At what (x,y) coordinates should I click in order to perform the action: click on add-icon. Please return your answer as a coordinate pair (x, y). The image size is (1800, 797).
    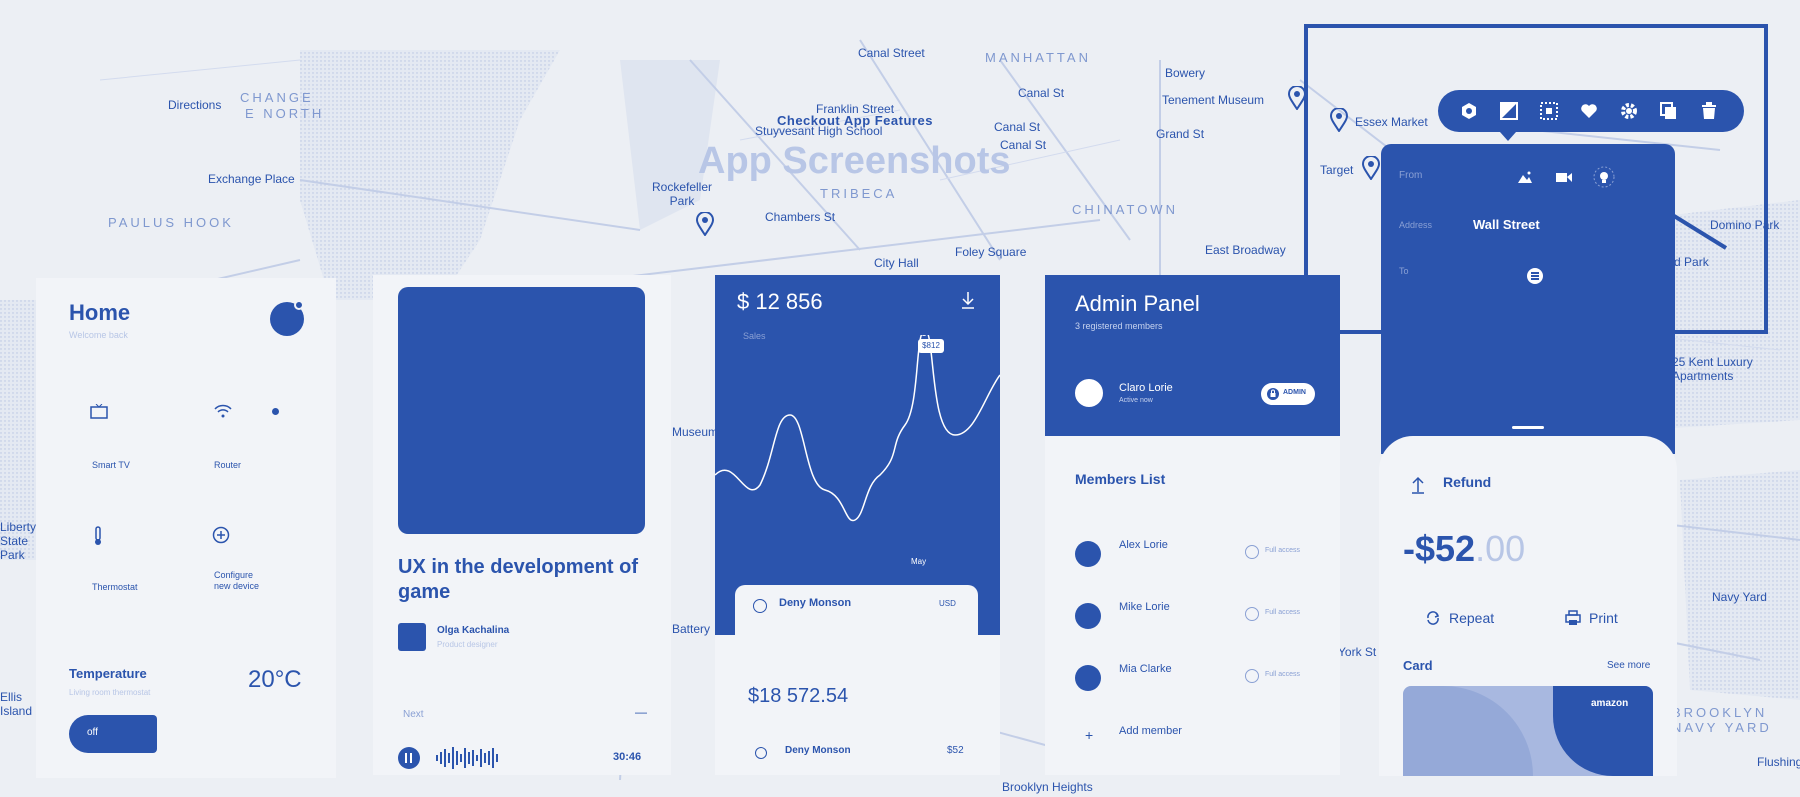
    Looking at the image, I should click on (221, 535).